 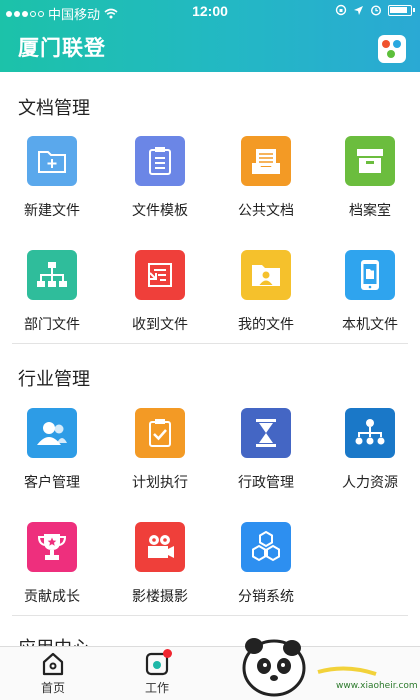 I want to click on tile-label: 公共文档, so click(x=266, y=210).